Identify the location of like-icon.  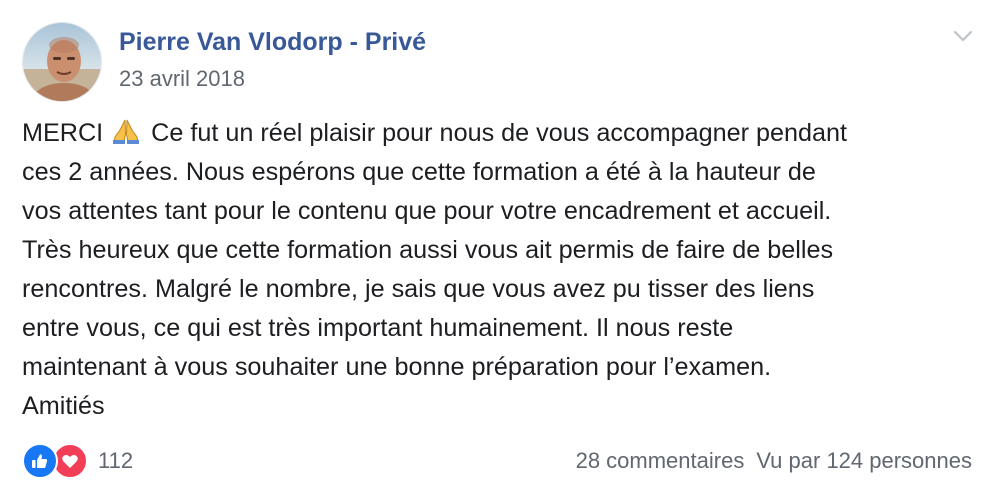
(40, 461).